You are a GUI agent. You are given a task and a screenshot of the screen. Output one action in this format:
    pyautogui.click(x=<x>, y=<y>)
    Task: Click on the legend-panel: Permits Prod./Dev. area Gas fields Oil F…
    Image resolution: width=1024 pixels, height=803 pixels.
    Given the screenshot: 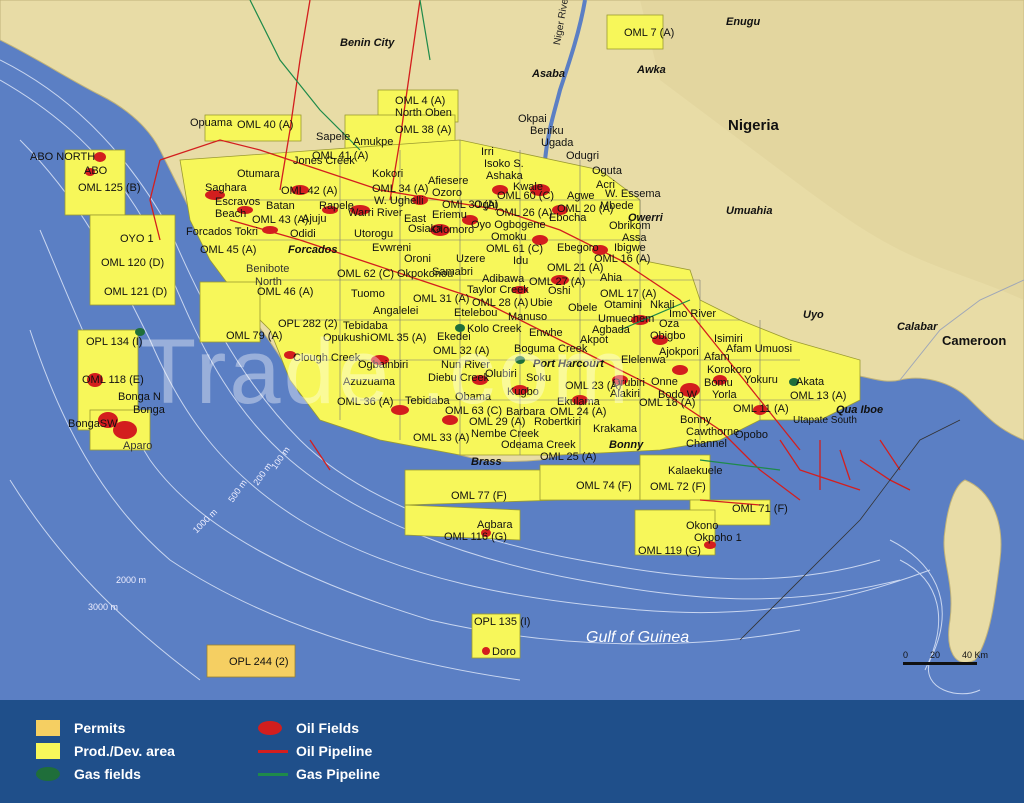 What is the action you would take?
    pyautogui.click(x=512, y=751)
    